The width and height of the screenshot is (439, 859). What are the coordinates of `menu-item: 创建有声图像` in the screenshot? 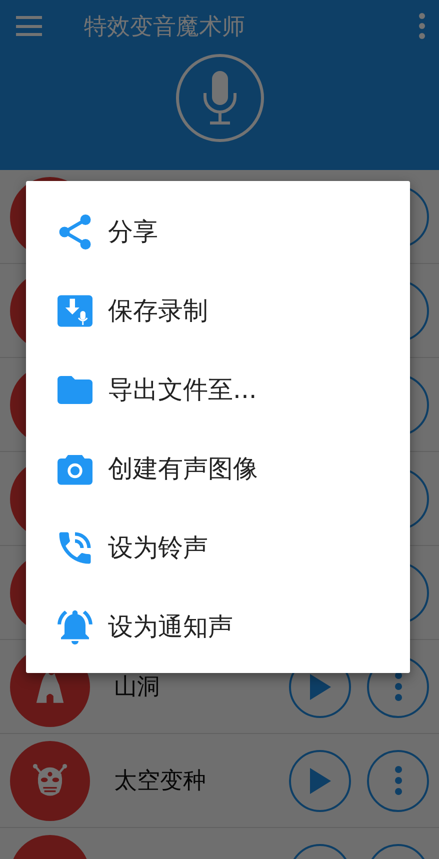 It's located at (218, 468).